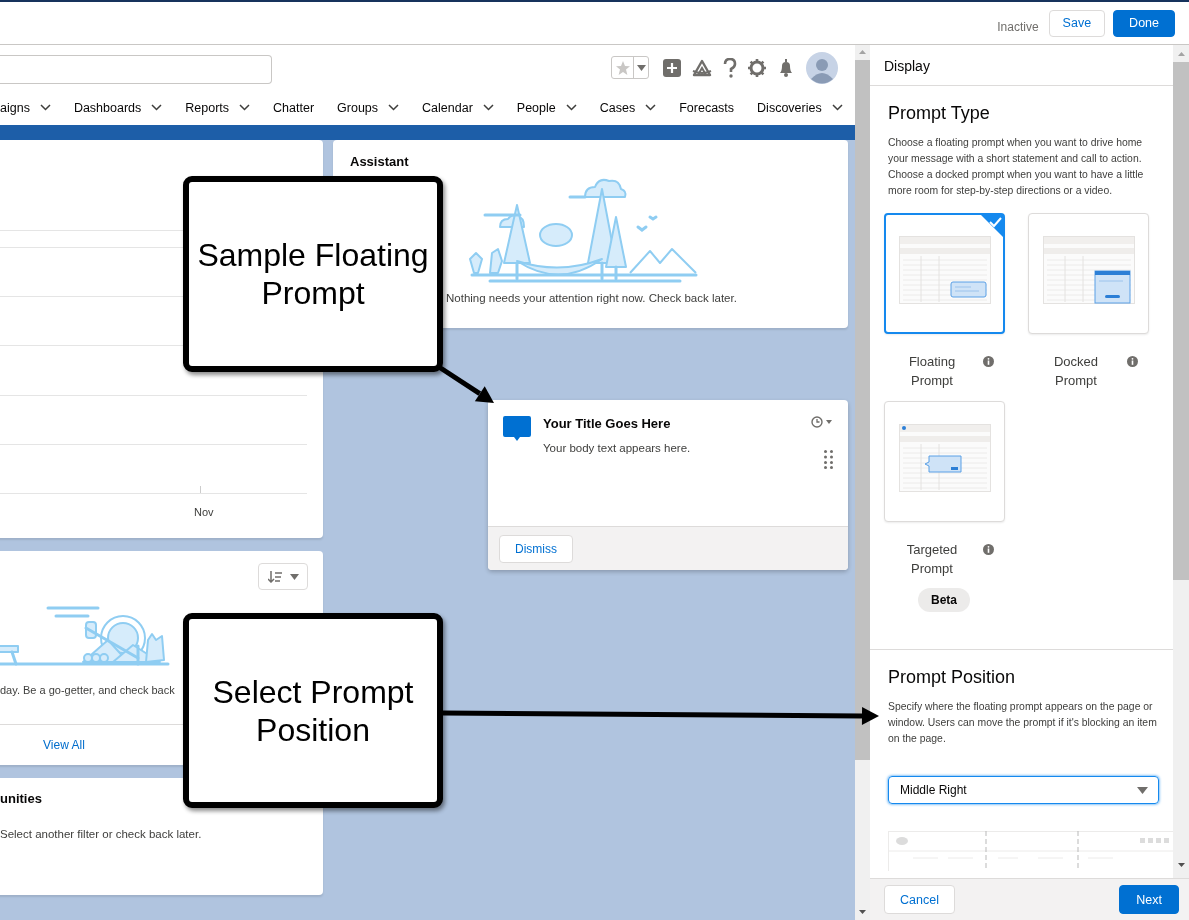 This screenshot has height=920, width=1189. I want to click on section-description: Specify where the floating prompt appears on the page or window. Users can move the prompt if it's blocking an item on the page., so click(1023, 723).